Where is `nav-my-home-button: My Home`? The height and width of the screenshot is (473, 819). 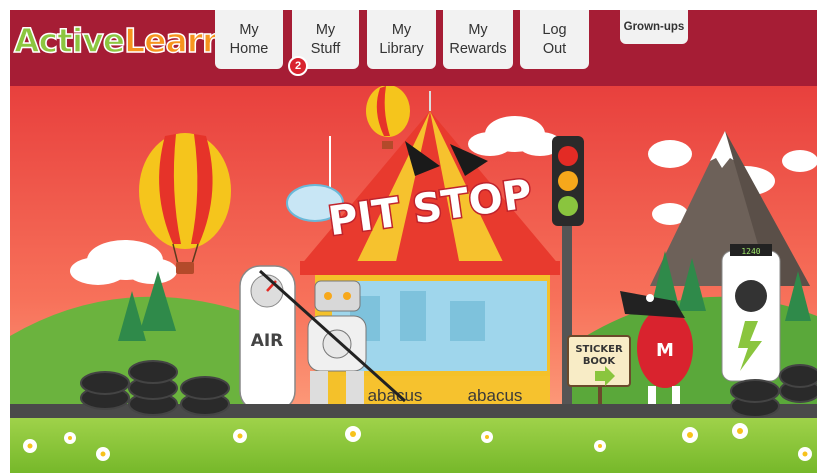
nav-my-home-button: My Home is located at coordinates (249, 39).